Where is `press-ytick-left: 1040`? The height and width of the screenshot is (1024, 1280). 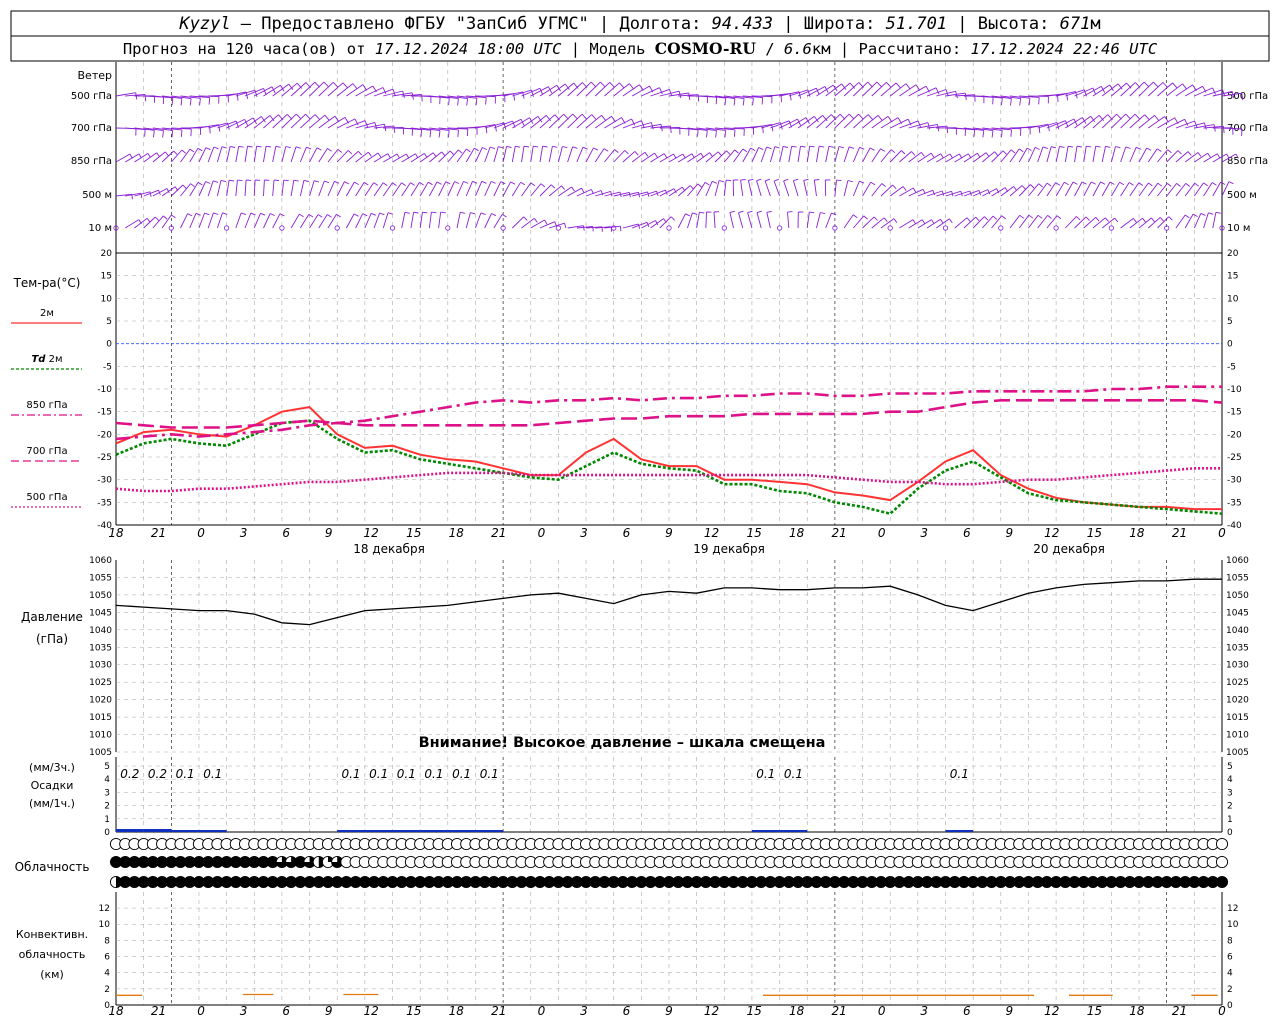
press-ytick-left: 1040 is located at coordinates (100, 631).